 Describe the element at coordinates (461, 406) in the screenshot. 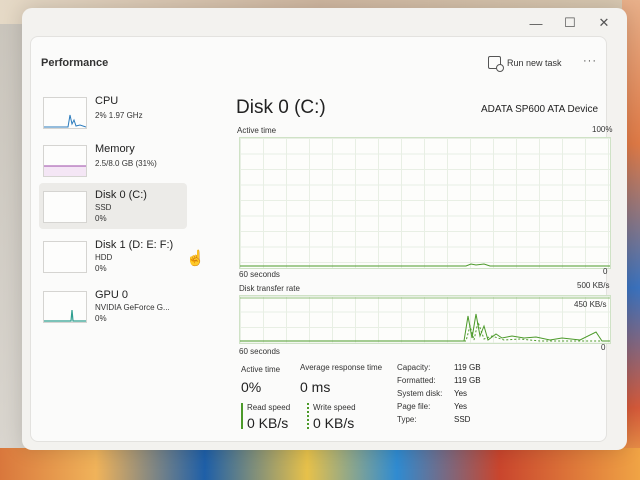

I see `page-file-value: Yes` at that location.